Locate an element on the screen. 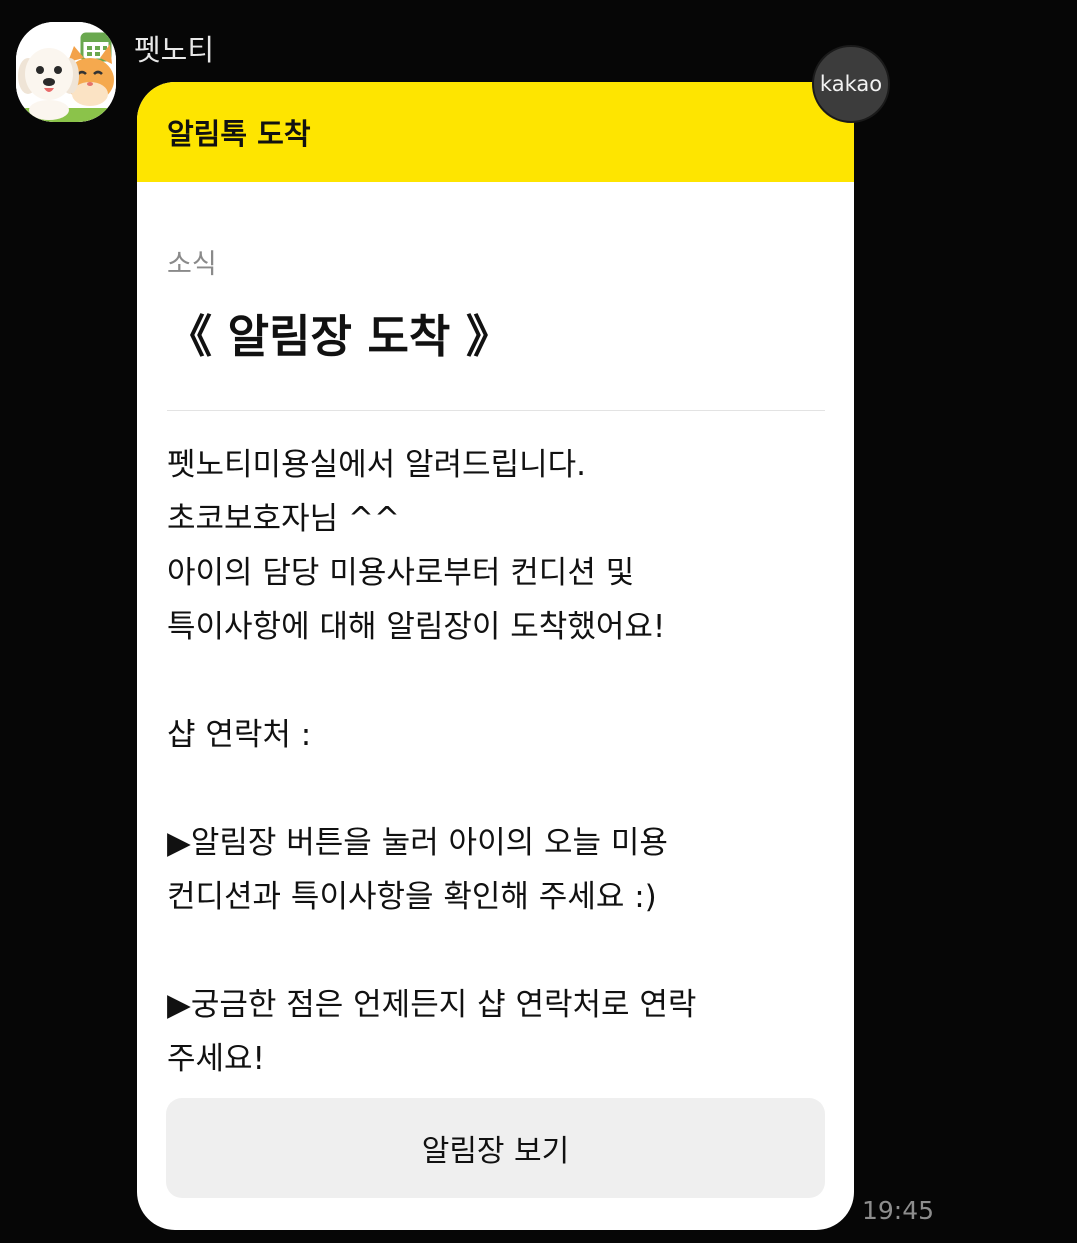 This screenshot has height=1243, width=1077. message-subtitle: 소식 is located at coordinates (192, 264).